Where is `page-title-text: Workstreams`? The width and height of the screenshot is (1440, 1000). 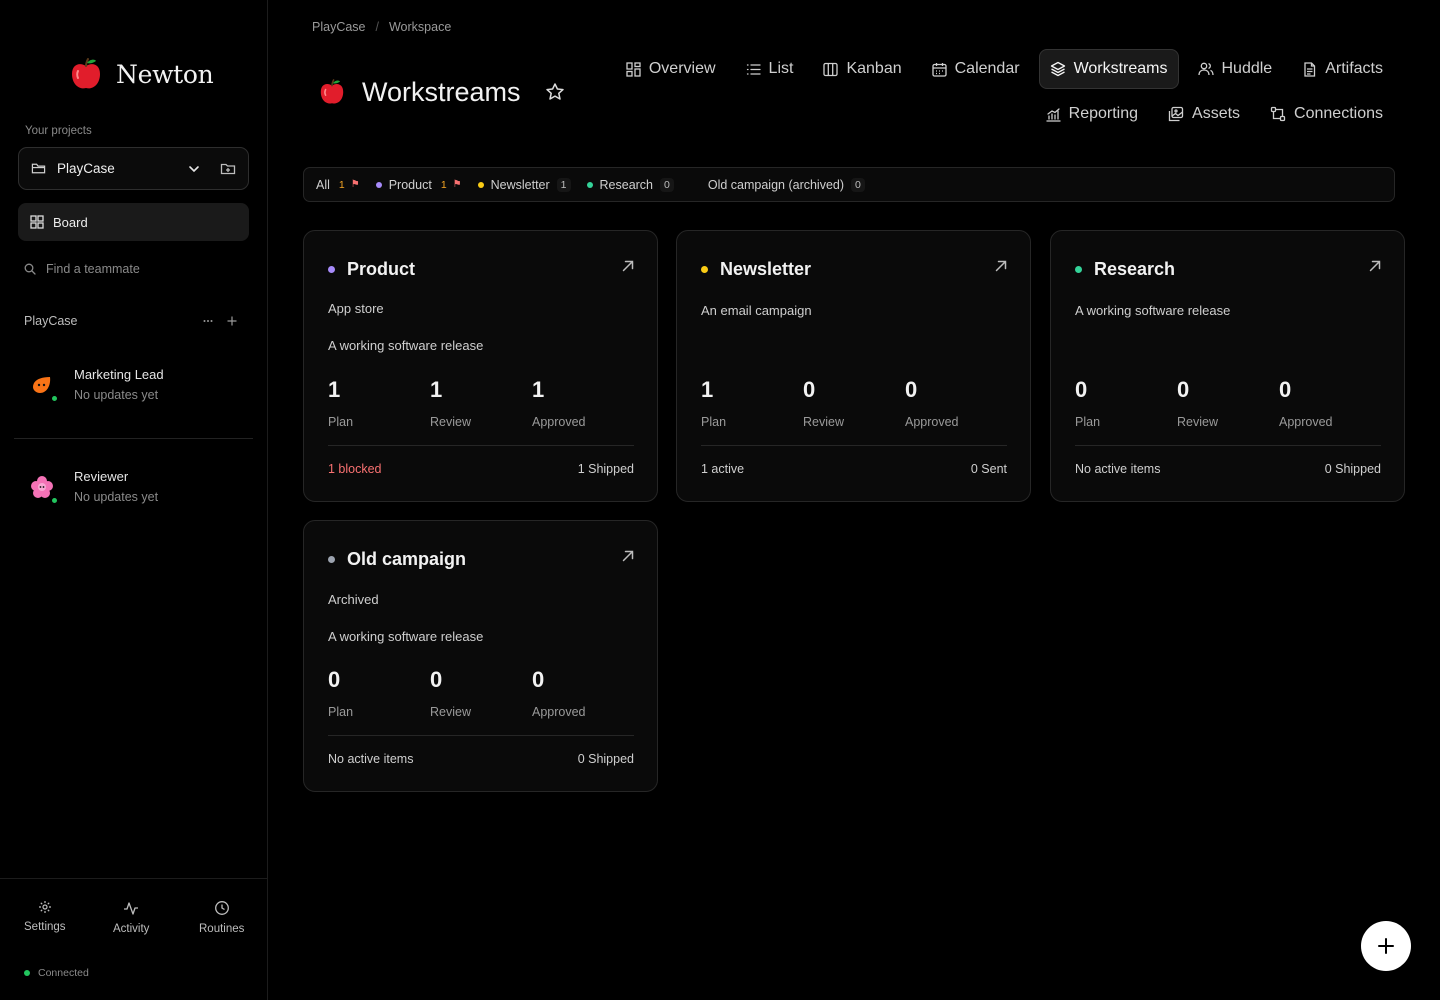 page-title-text: Workstreams is located at coordinates (441, 91).